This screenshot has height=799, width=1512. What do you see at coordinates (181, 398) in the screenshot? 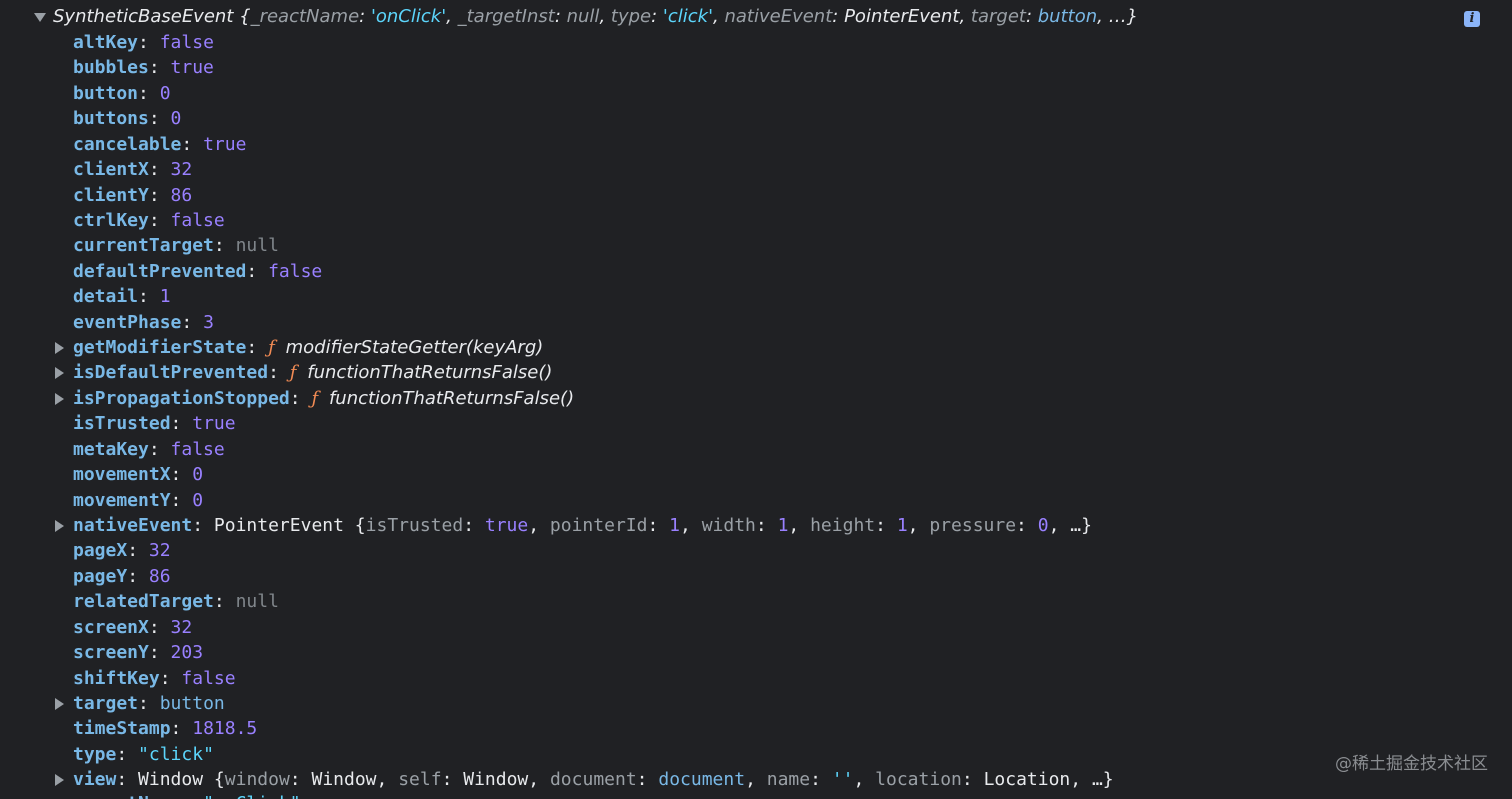
I see `property-key: isPropagationStopped` at bounding box center [181, 398].